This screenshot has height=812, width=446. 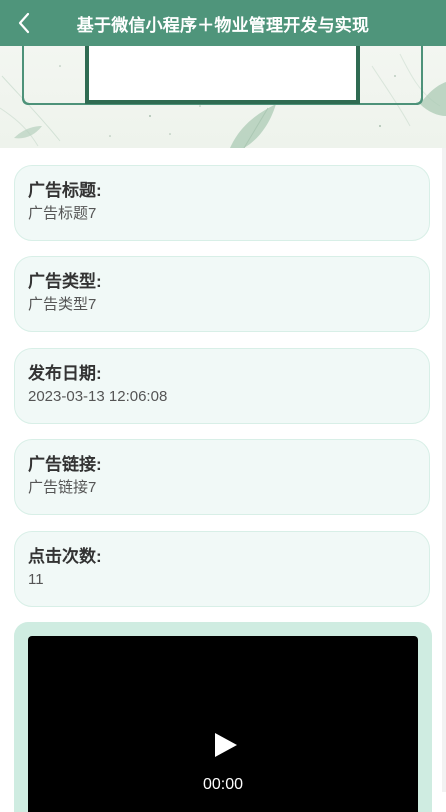 I want to click on navbar: 基于微信小程序＋物业管理开发与实现, so click(x=223, y=23).